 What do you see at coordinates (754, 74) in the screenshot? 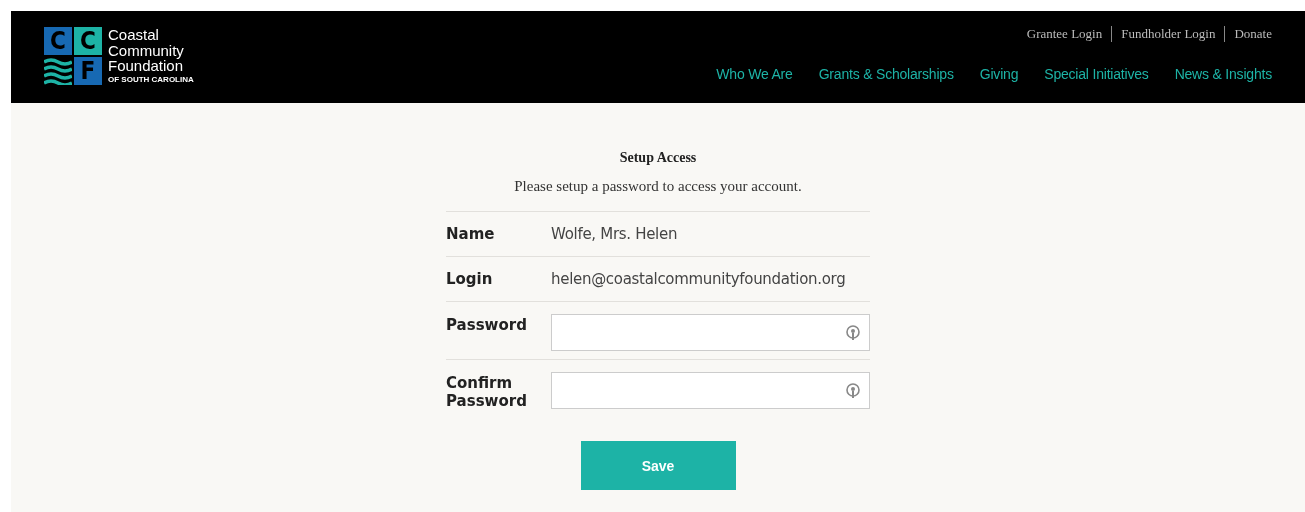
I see `nav-link: Who We Are` at bounding box center [754, 74].